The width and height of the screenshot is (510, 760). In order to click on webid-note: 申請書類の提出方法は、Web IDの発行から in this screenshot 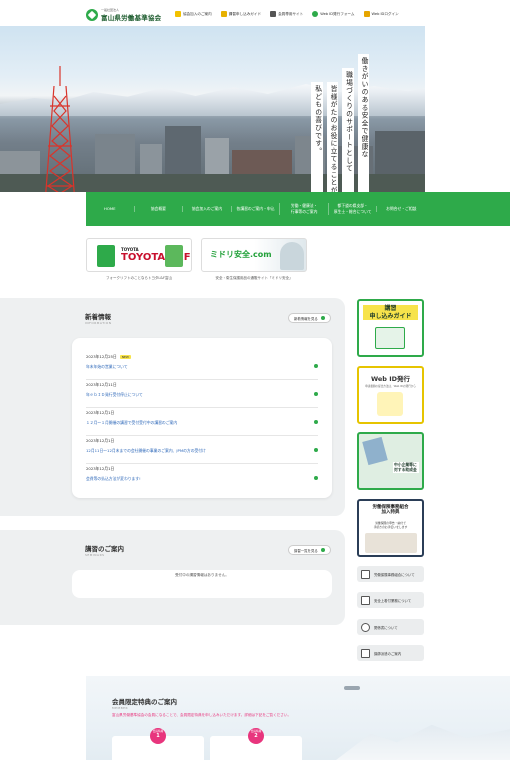, I will do `click(390, 386)`.